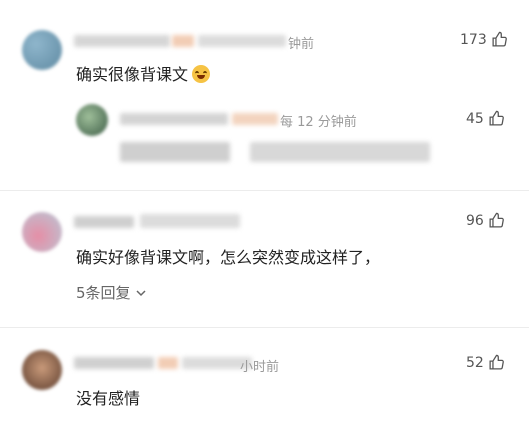 This screenshot has height=433, width=529. I want to click on reply-time: 每 12 分钟前, so click(318, 122).